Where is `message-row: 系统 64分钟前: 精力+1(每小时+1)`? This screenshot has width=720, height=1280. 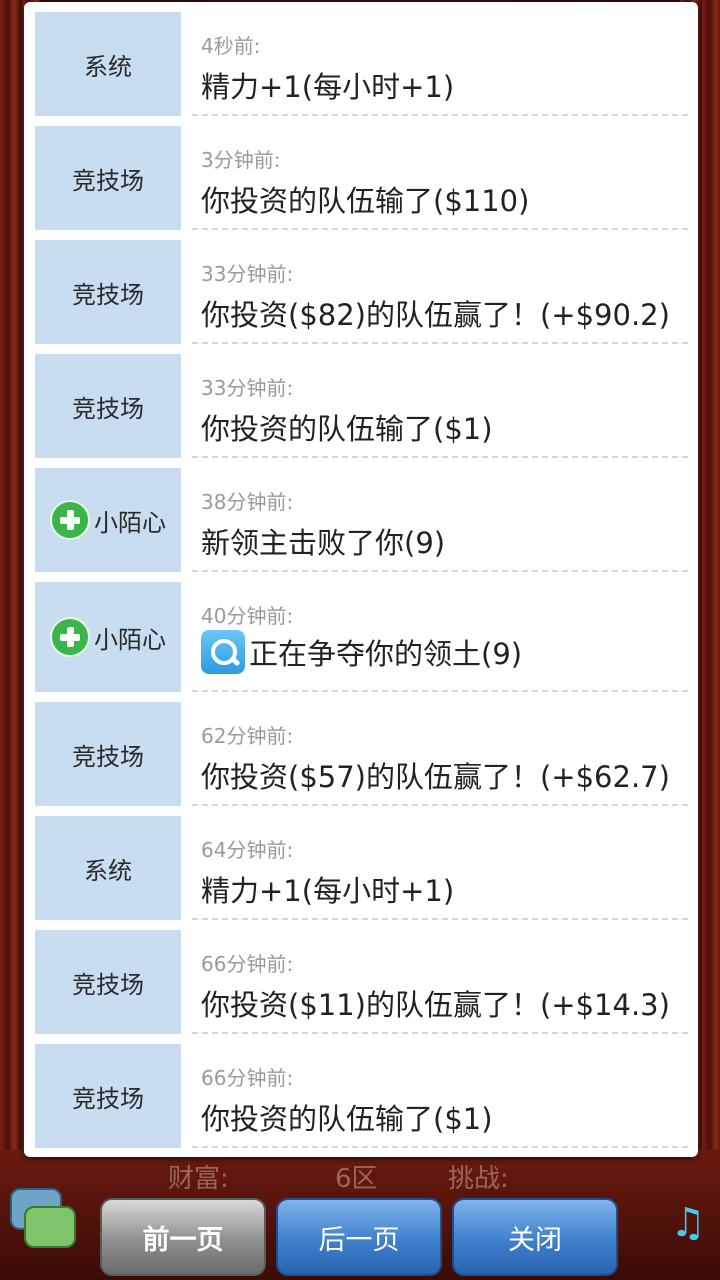
message-row: 系统 64分钟前: 精力+1(每小时+1) is located at coordinates (361, 863).